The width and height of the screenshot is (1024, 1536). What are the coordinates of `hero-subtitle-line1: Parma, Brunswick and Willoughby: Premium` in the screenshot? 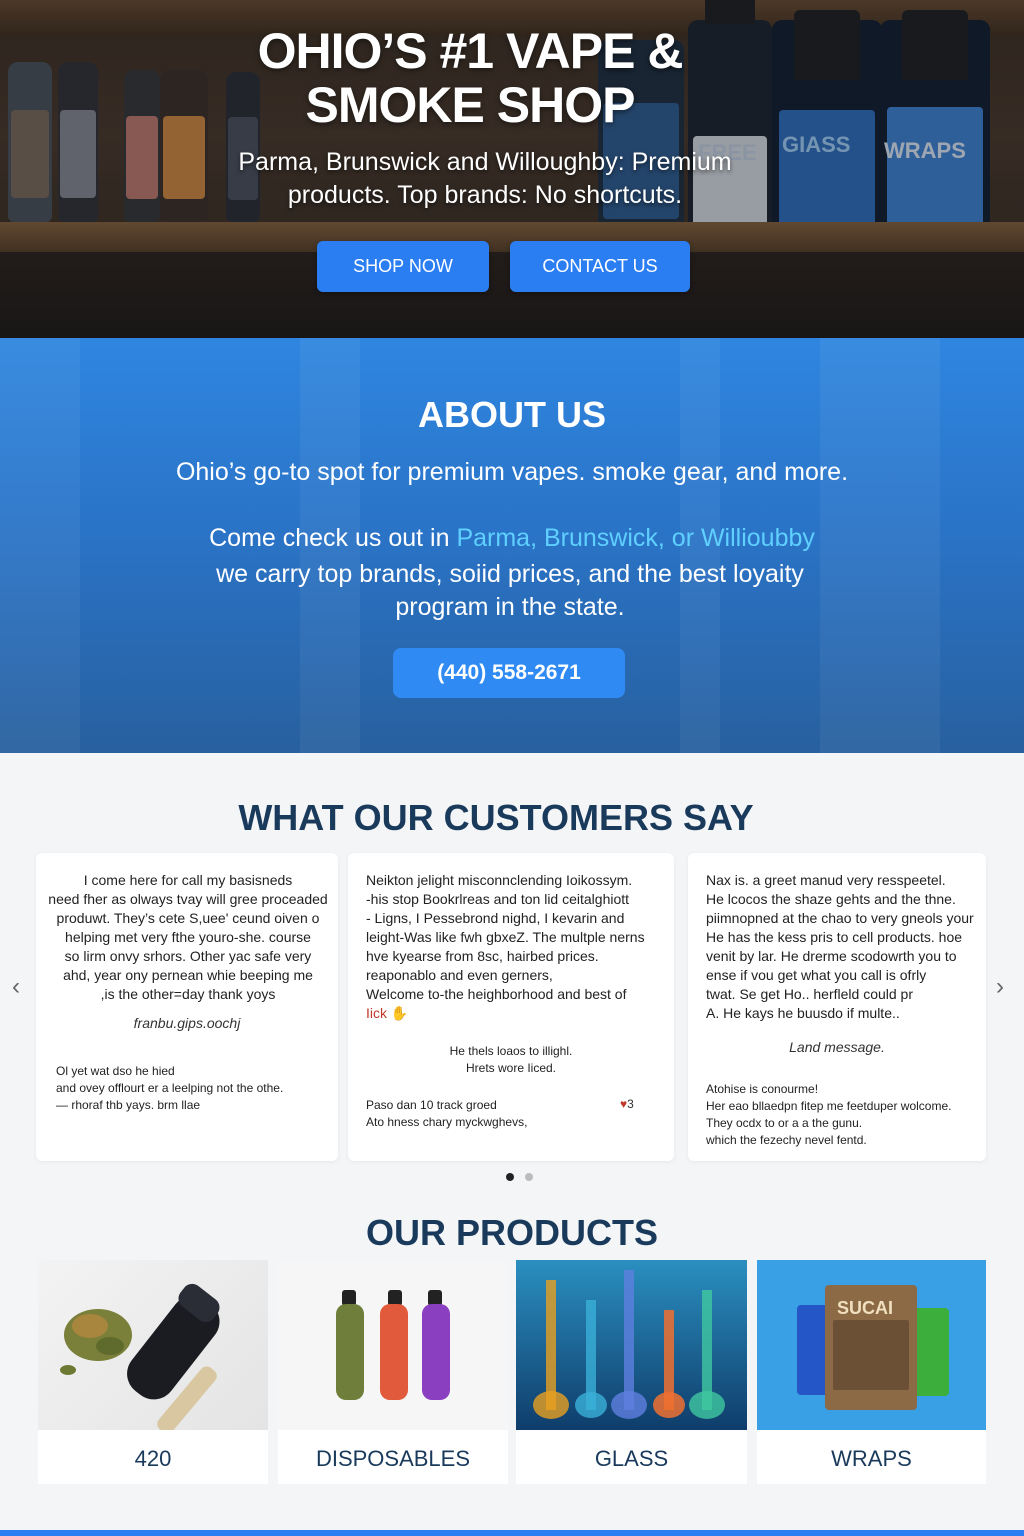 It's located at (485, 162).